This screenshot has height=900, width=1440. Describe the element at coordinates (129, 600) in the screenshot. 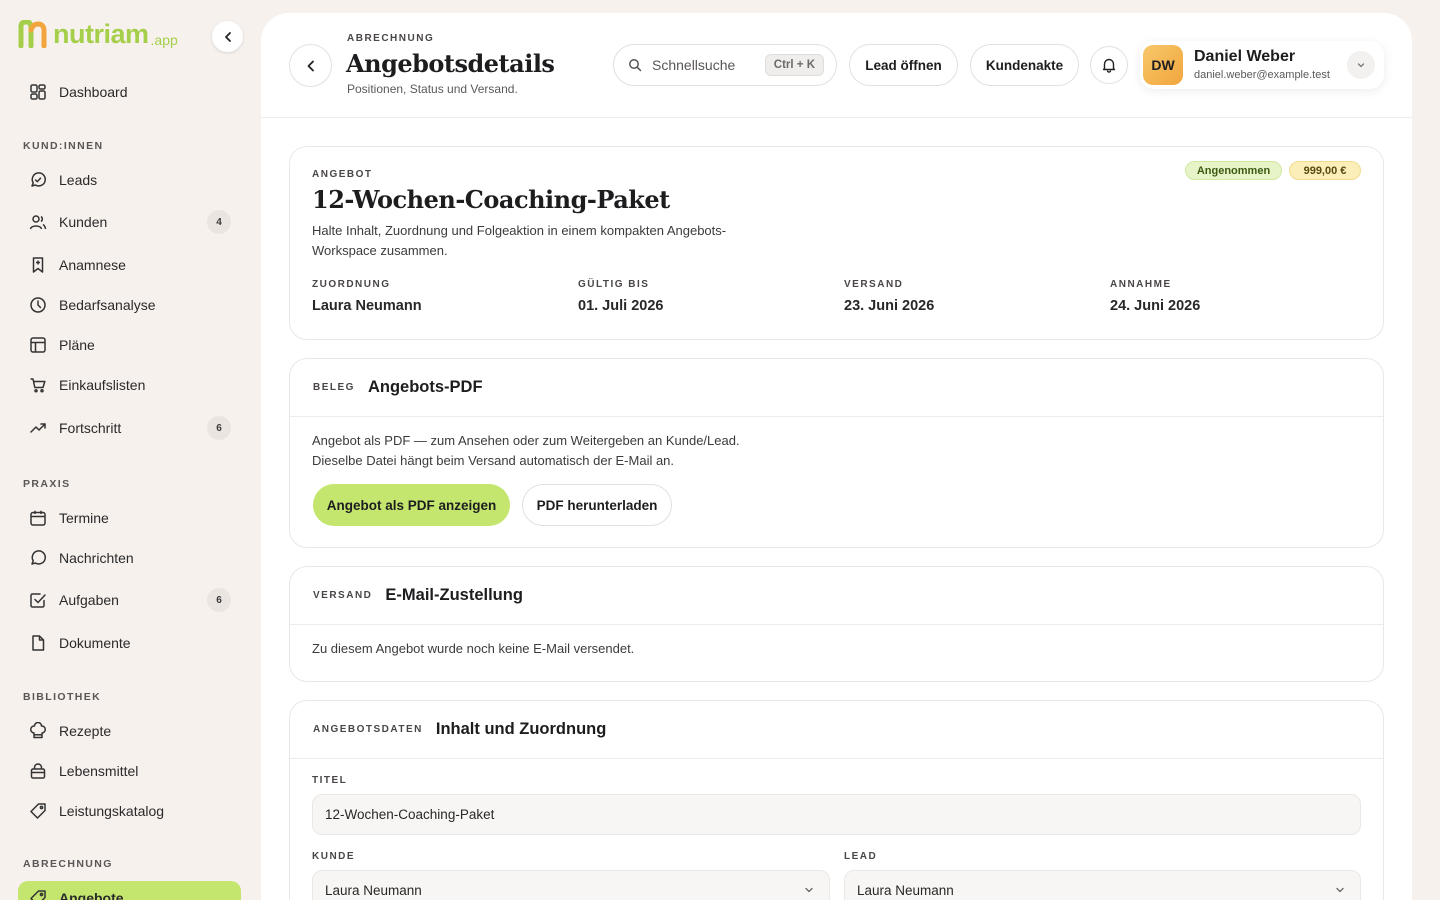

I see `sidebar-item-aufgaben: Aufgaben 6` at that location.